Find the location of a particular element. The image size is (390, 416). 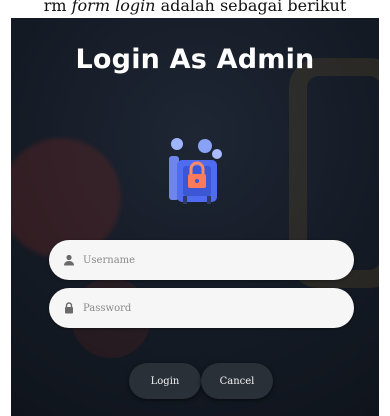

cancel-button: Cancel is located at coordinates (237, 381).